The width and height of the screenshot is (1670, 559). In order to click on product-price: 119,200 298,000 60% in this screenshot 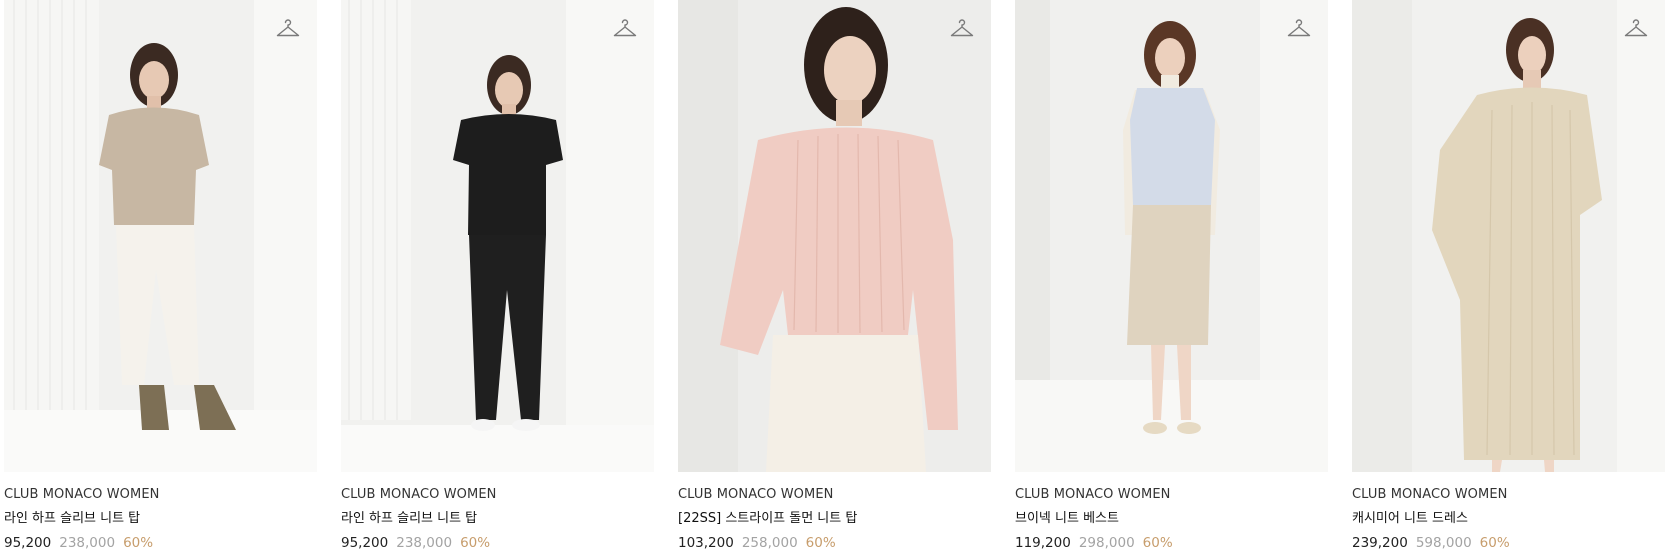, I will do `click(1171, 543)`.